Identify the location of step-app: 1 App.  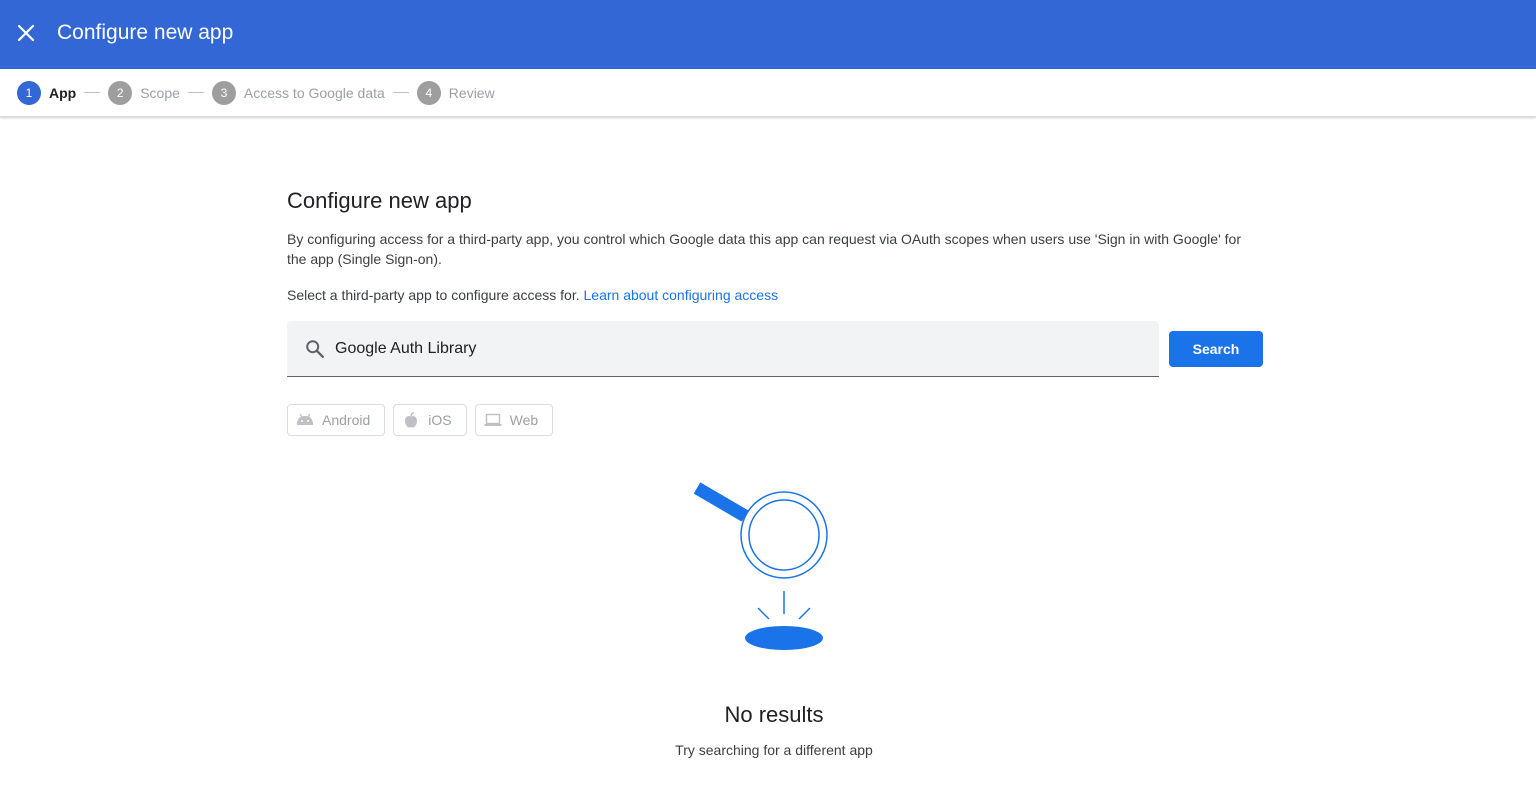
(47, 92).